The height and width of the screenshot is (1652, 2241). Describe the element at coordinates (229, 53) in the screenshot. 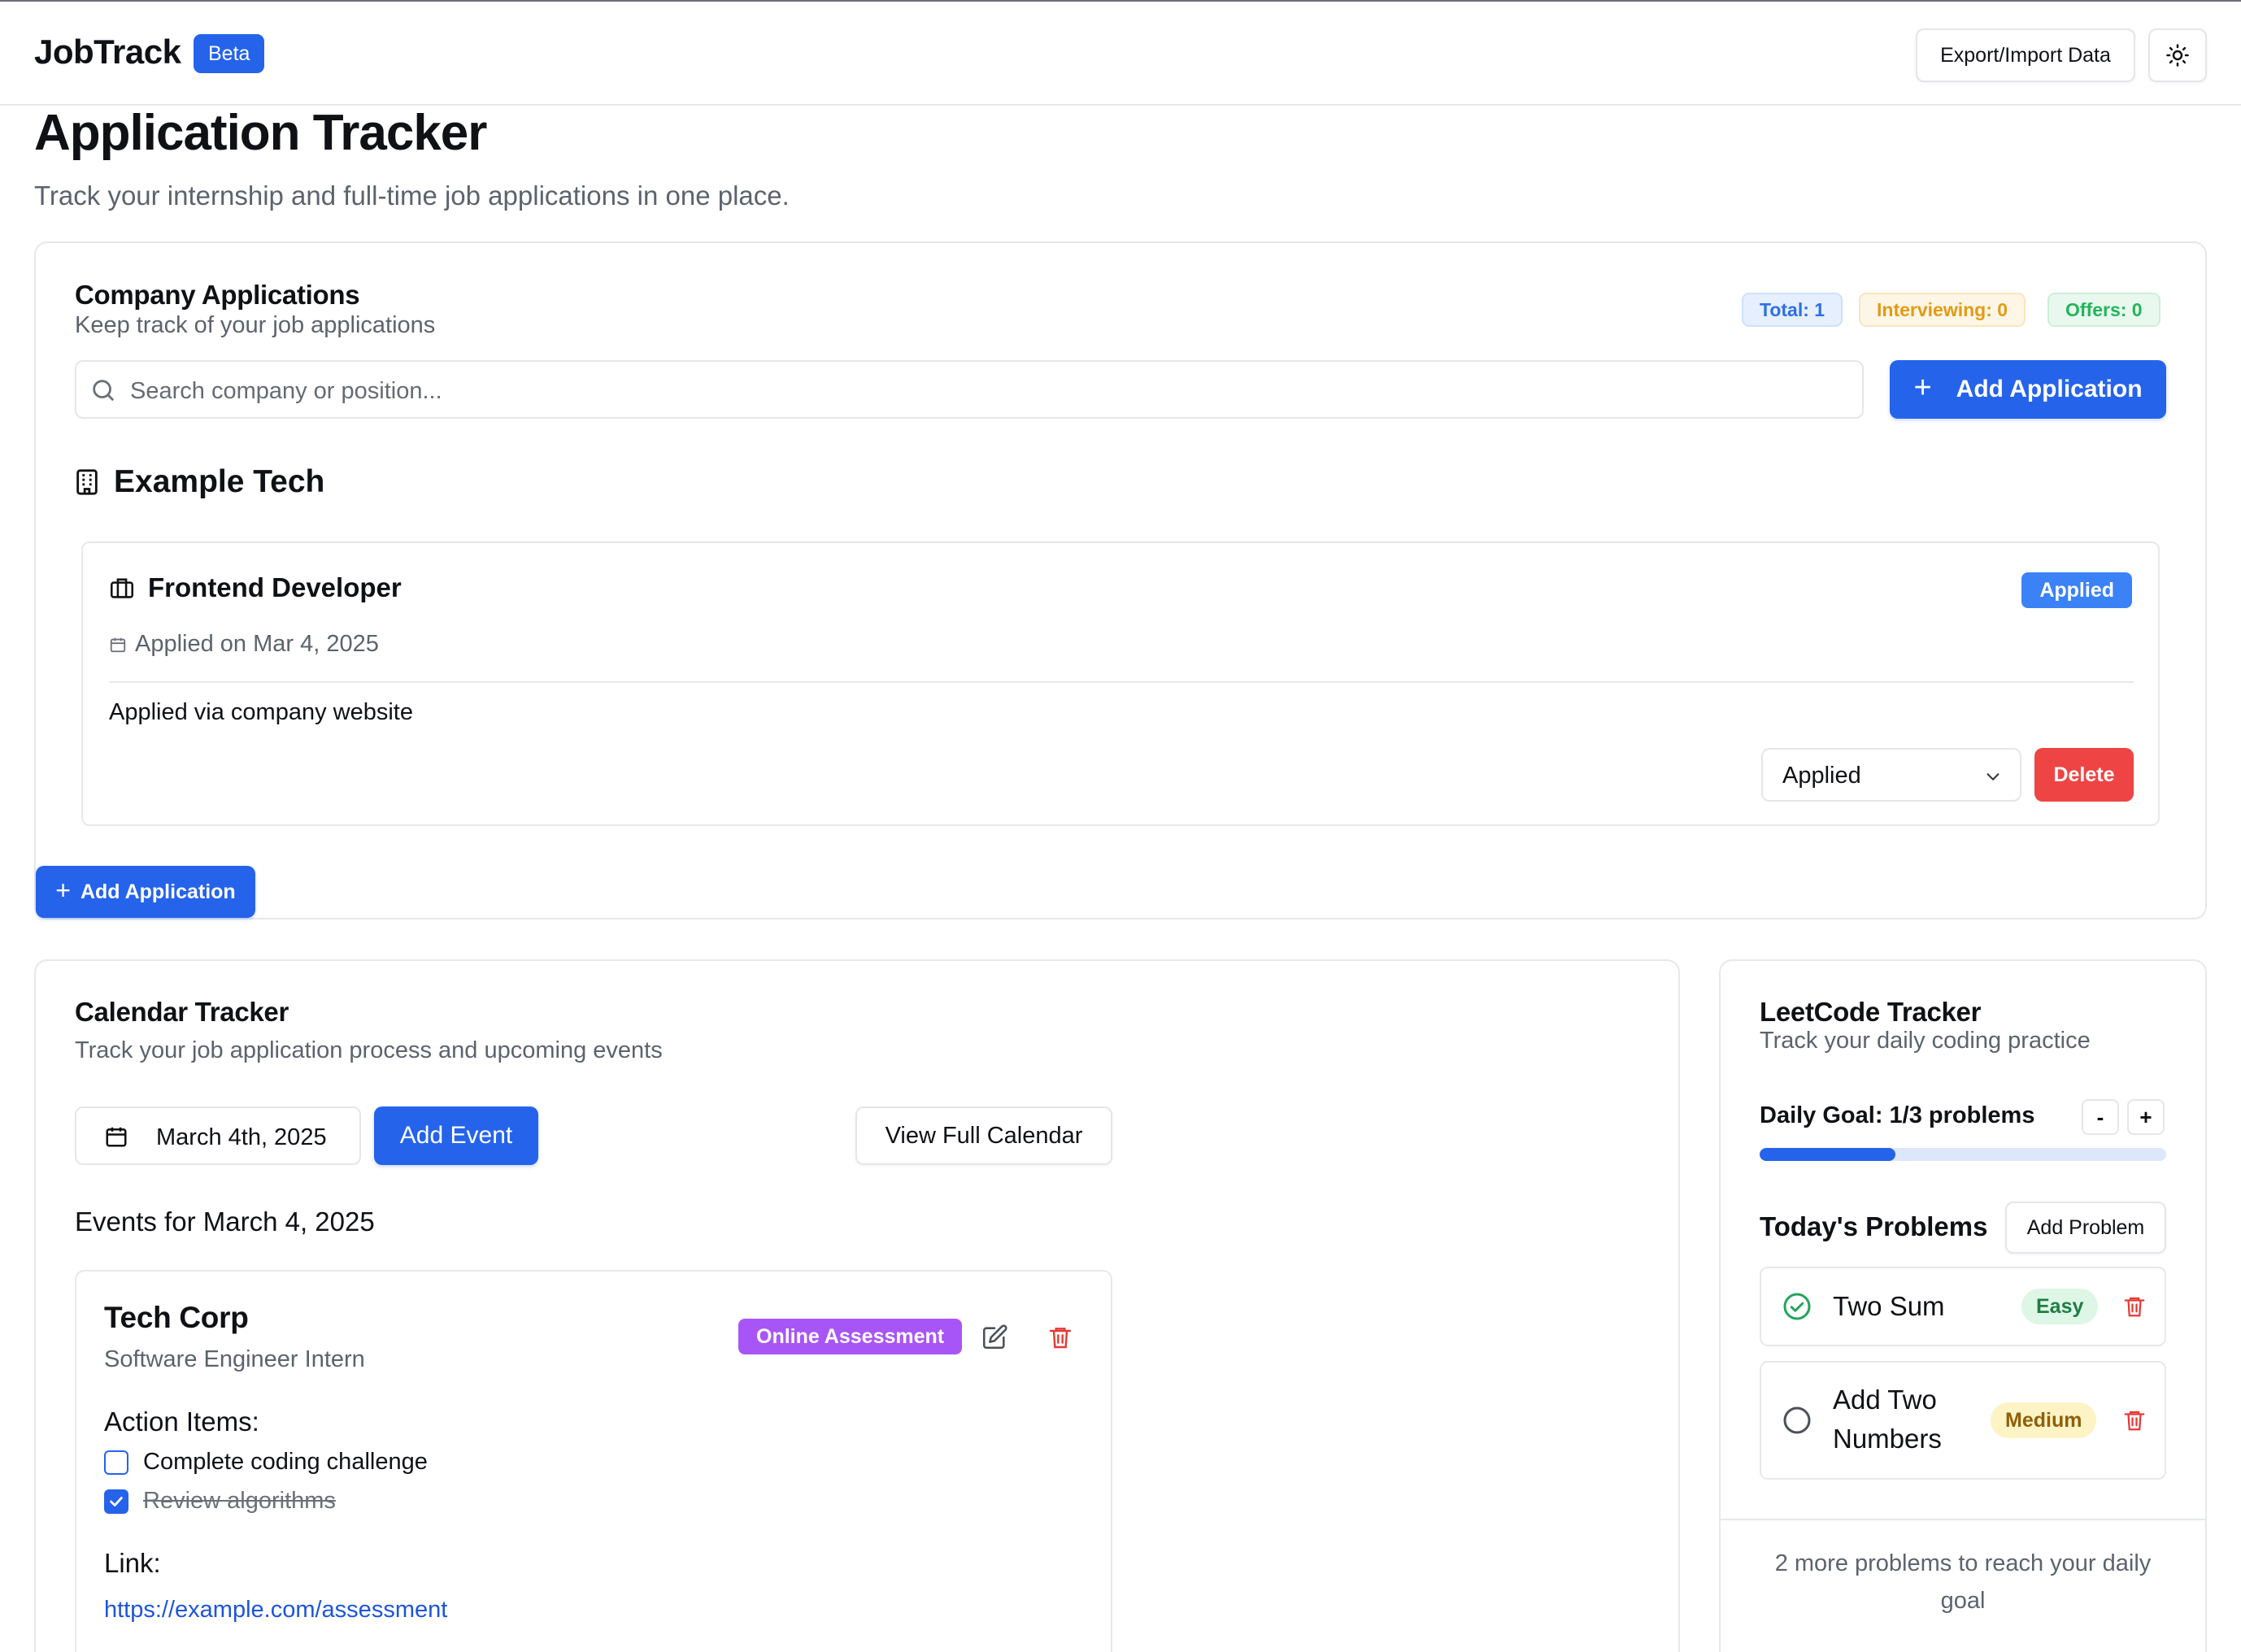

I see `beta-badge: Beta` at that location.